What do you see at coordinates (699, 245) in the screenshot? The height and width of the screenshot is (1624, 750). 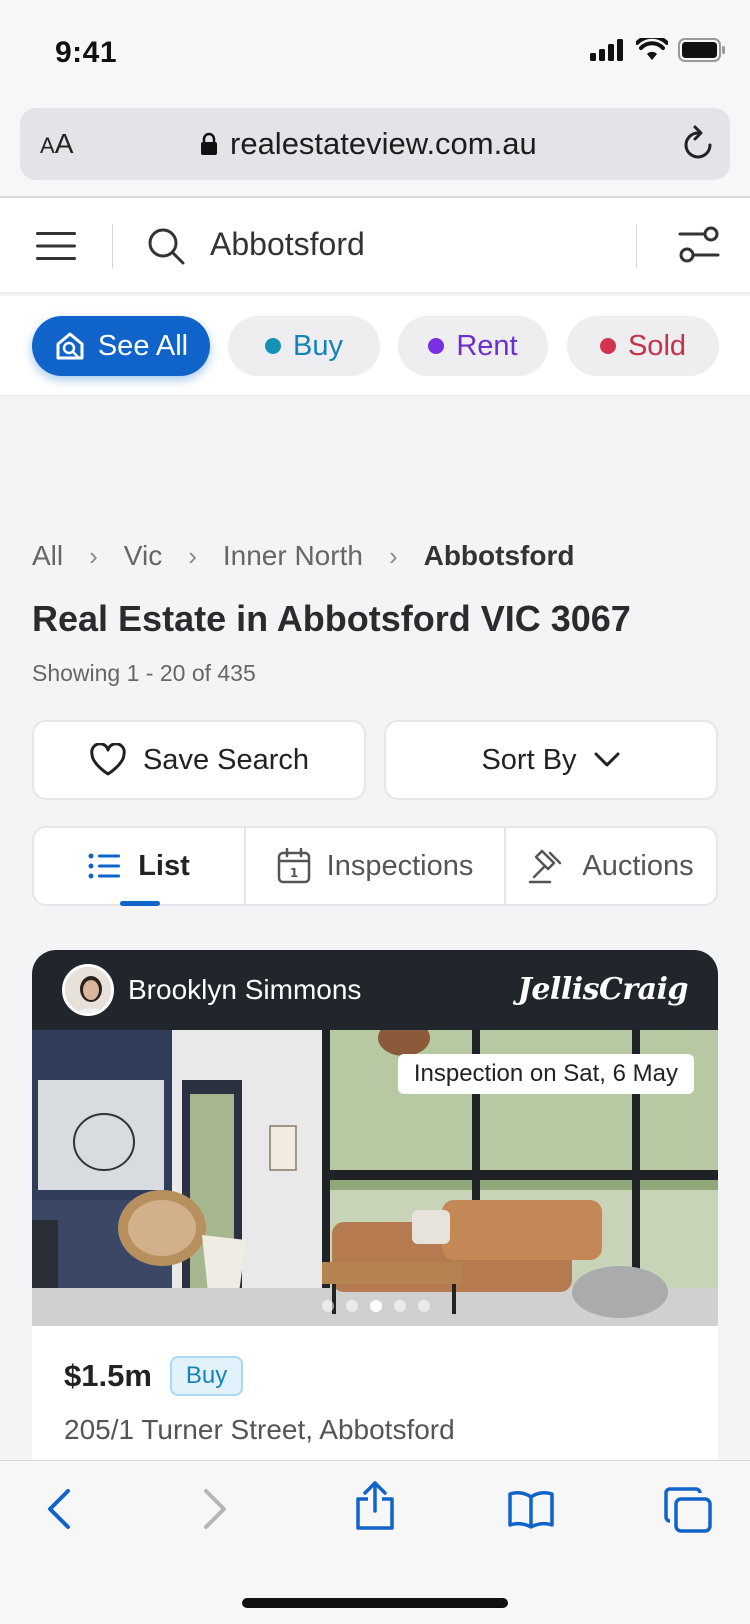 I see `filter-icon` at bounding box center [699, 245].